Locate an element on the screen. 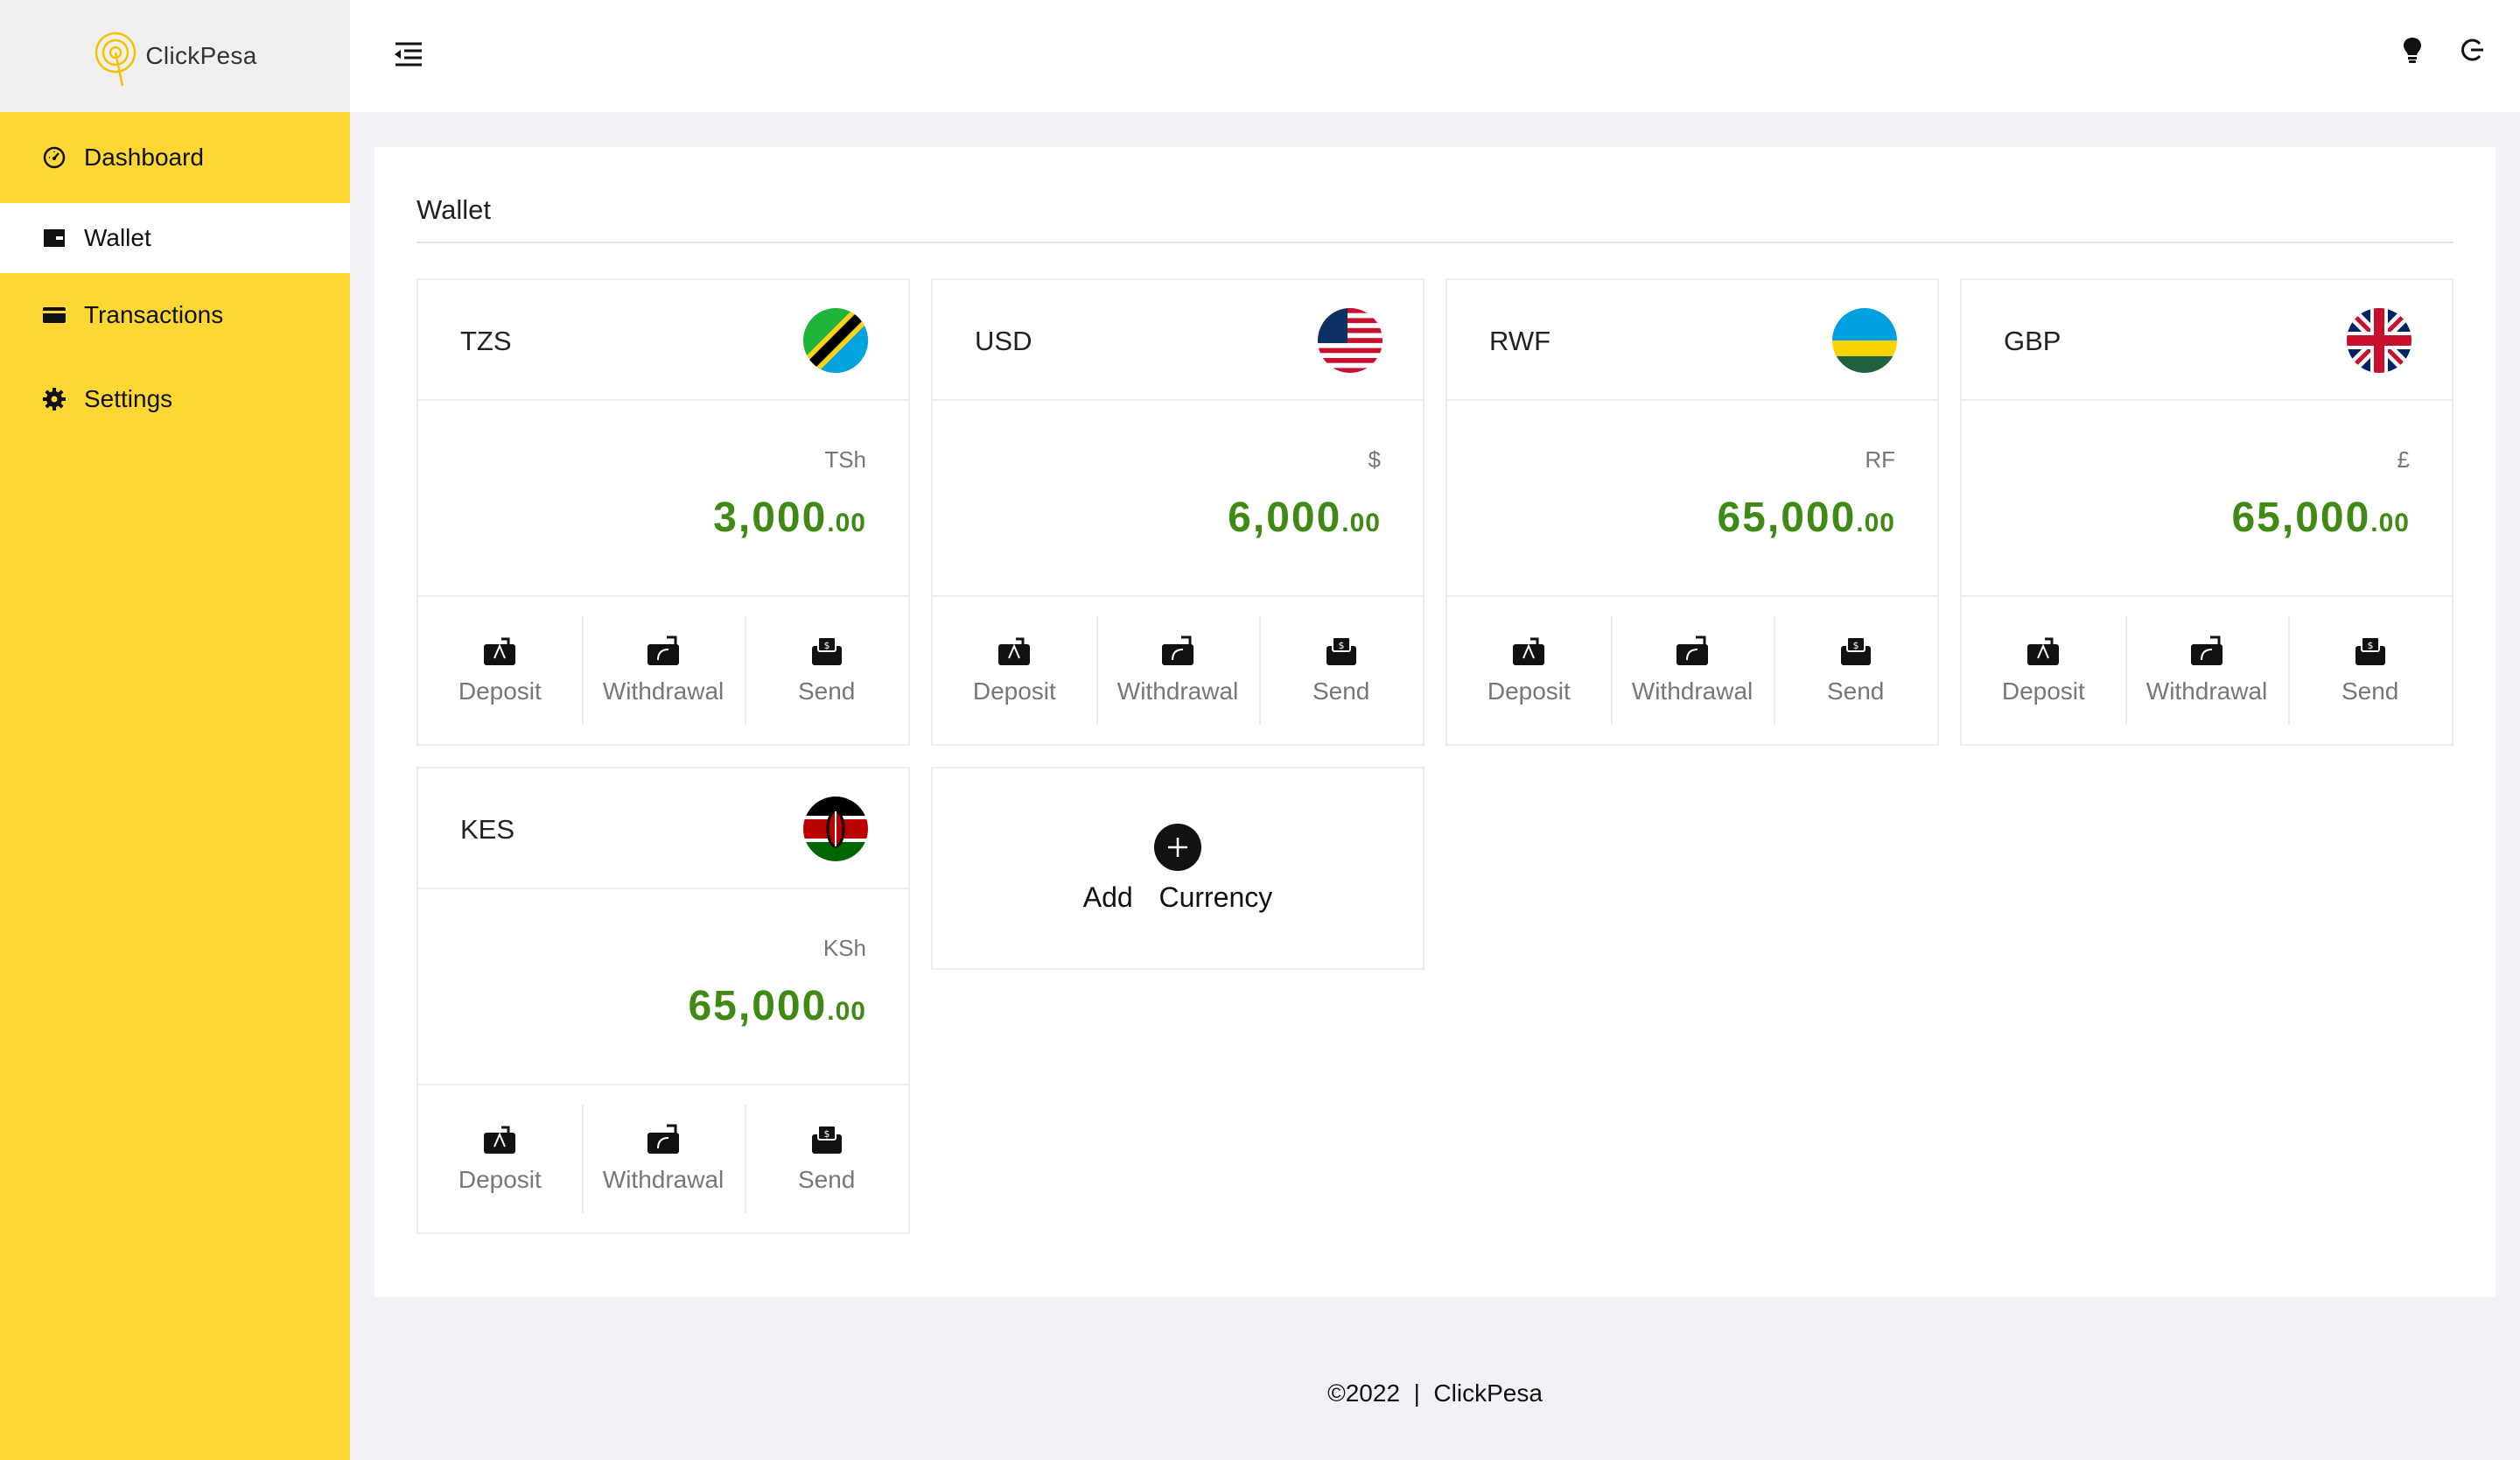  rwanda-flag-icon is located at coordinates (1864, 340).